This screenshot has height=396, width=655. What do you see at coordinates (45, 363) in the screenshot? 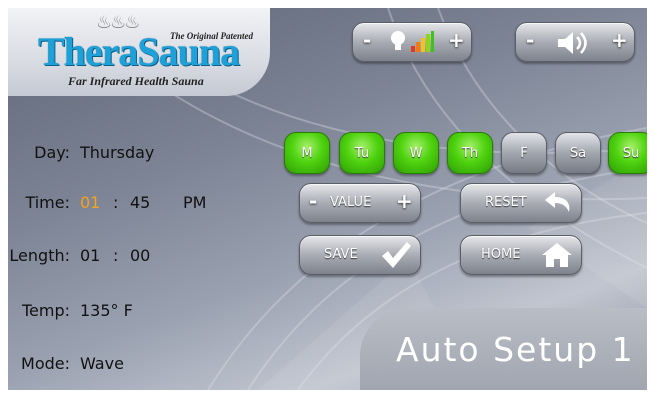
I see `mode-label: Mode:` at bounding box center [45, 363].